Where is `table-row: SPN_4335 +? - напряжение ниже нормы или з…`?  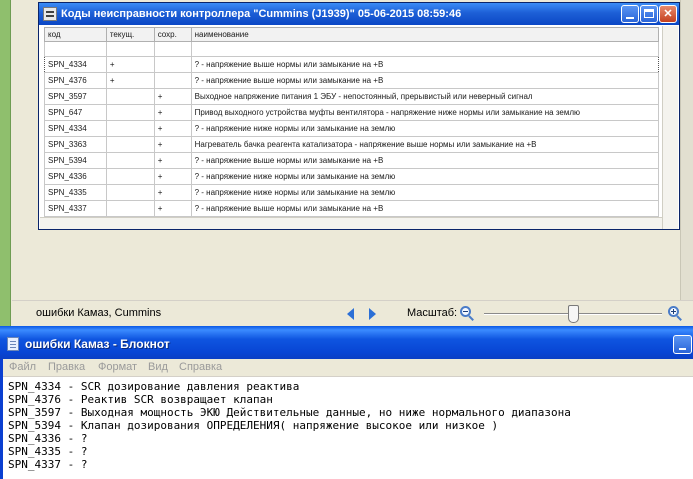 table-row: SPN_4335 +? - напряжение ниже нормы или з… is located at coordinates (352, 192).